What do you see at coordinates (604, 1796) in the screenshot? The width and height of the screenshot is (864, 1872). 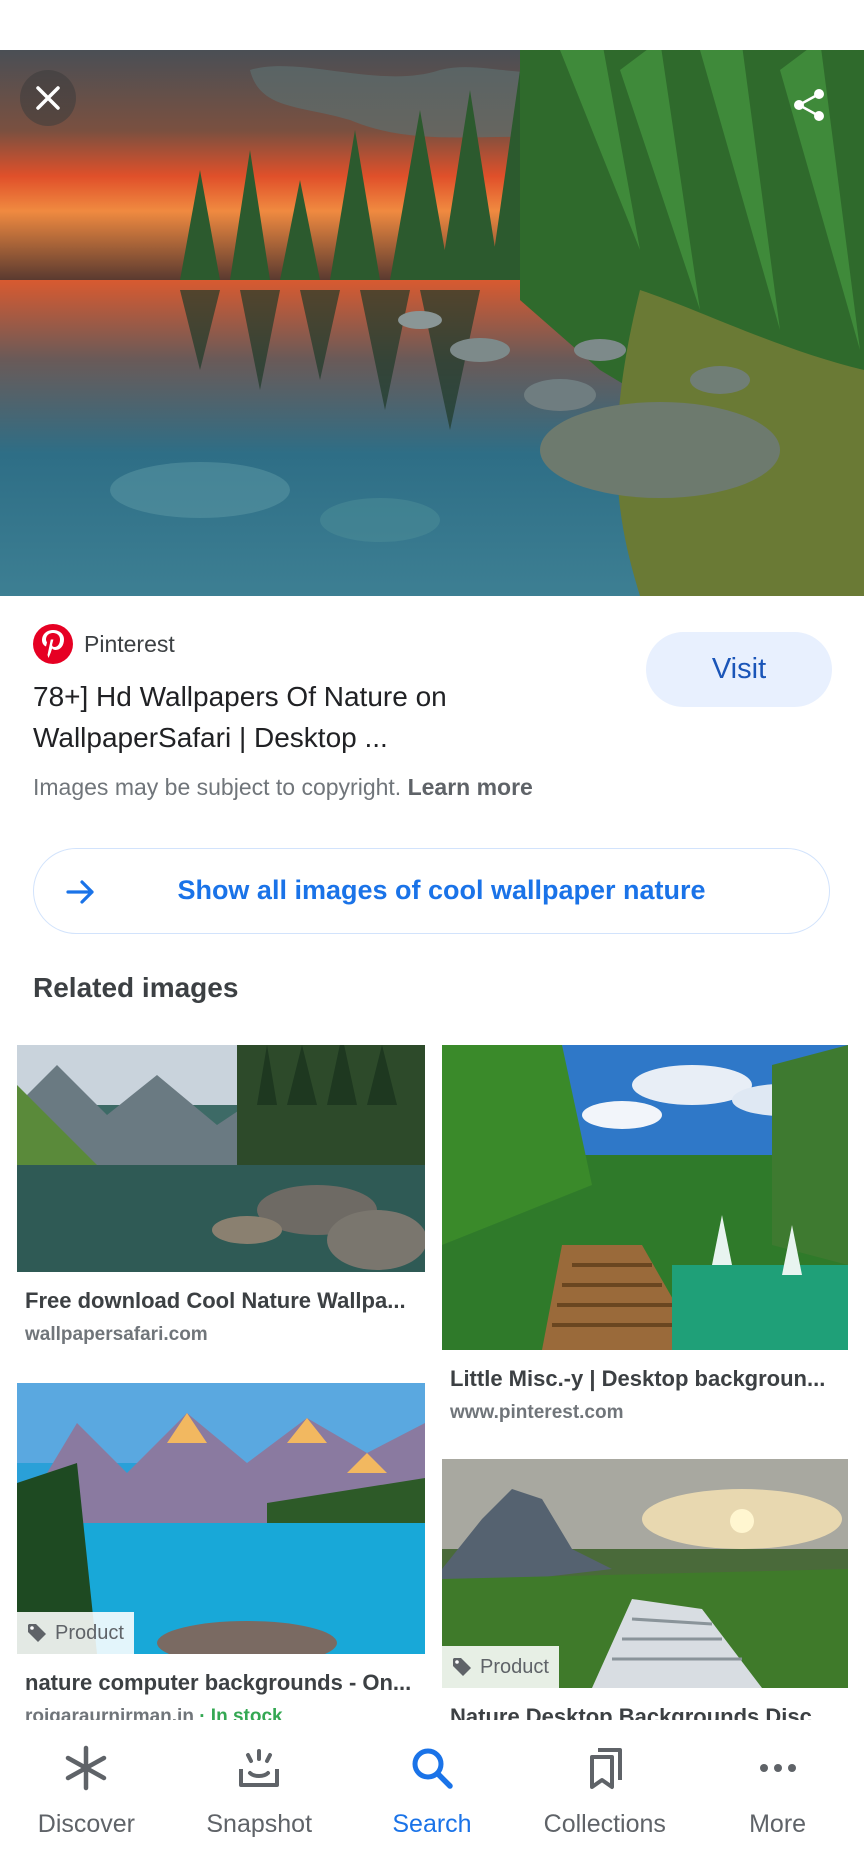 I see `nav-collections: Collections` at bounding box center [604, 1796].